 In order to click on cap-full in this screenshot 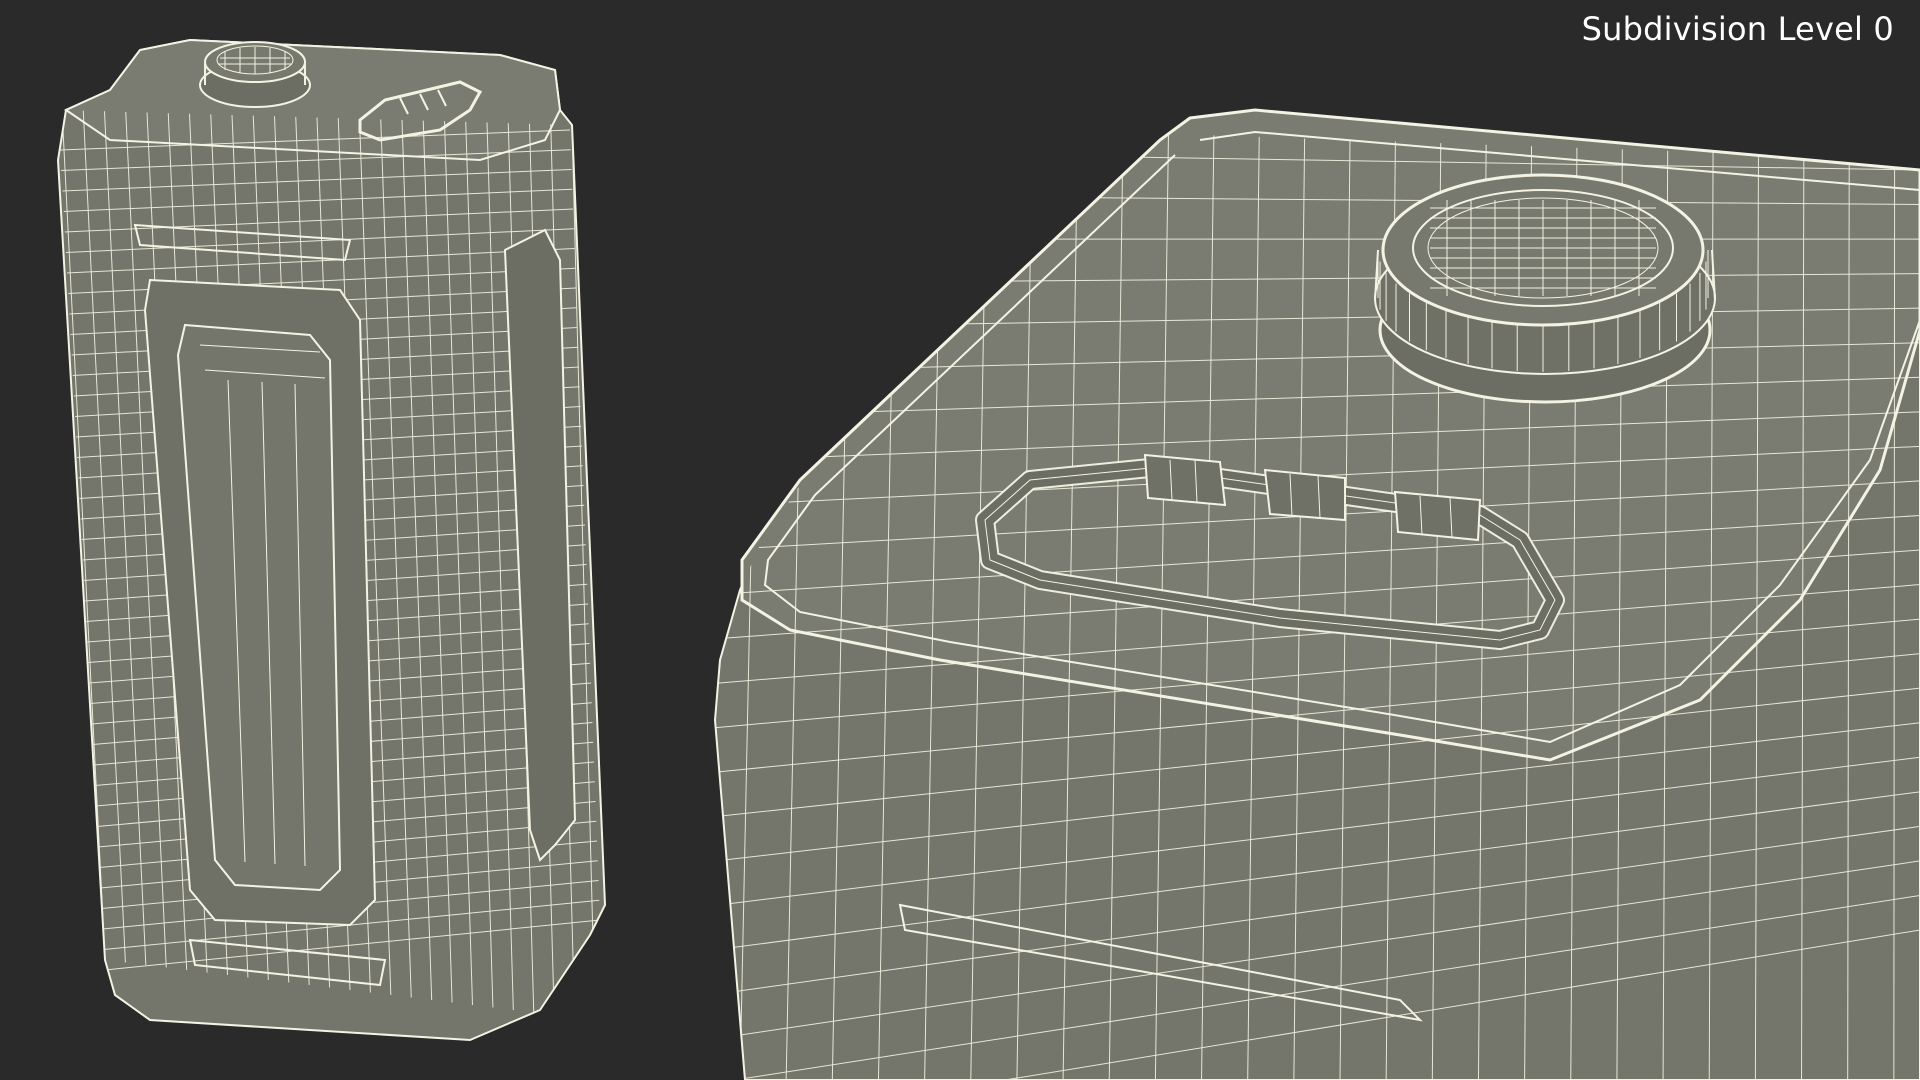, I will do `click(255, 74)`.